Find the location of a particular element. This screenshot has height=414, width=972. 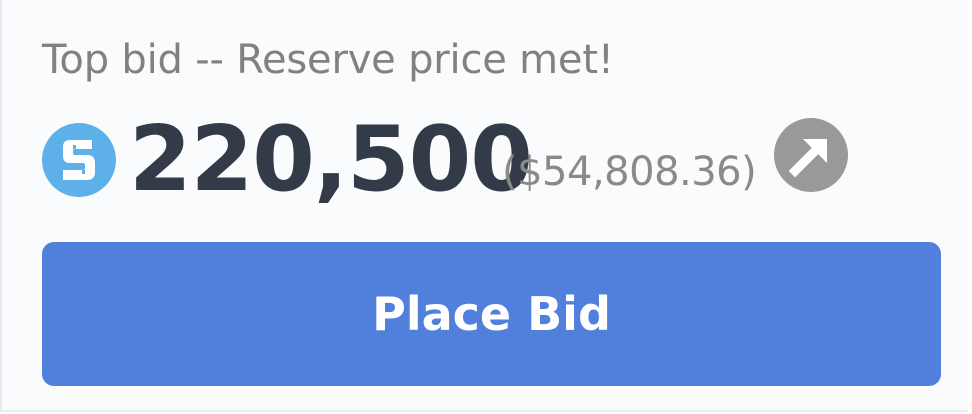

bid-fiat-value: ($54,808.36) is located at coordinates (629, 172).